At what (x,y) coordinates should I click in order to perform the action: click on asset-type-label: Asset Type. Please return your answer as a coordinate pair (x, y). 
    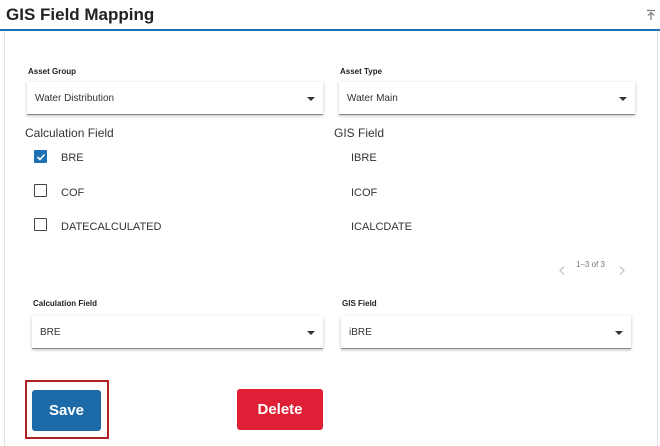
    Looking at the image, I should click on (361, 71).